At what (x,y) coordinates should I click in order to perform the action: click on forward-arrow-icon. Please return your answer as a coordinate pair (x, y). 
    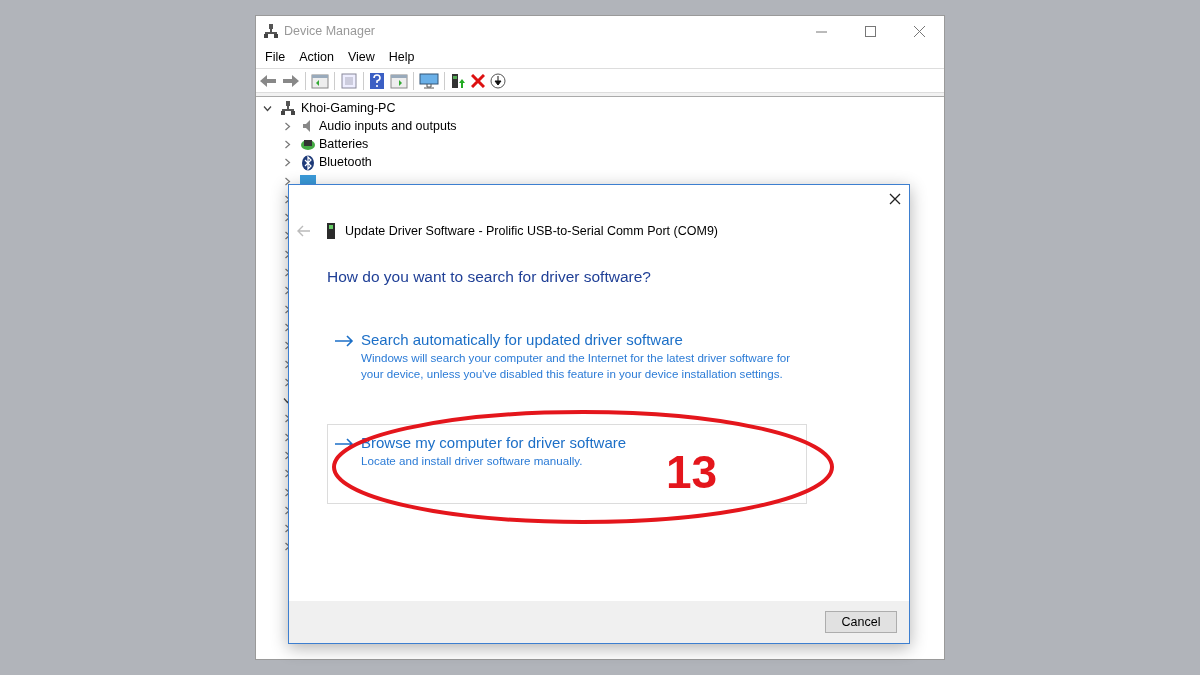
    Looking at the image, I should click on (291, 80).